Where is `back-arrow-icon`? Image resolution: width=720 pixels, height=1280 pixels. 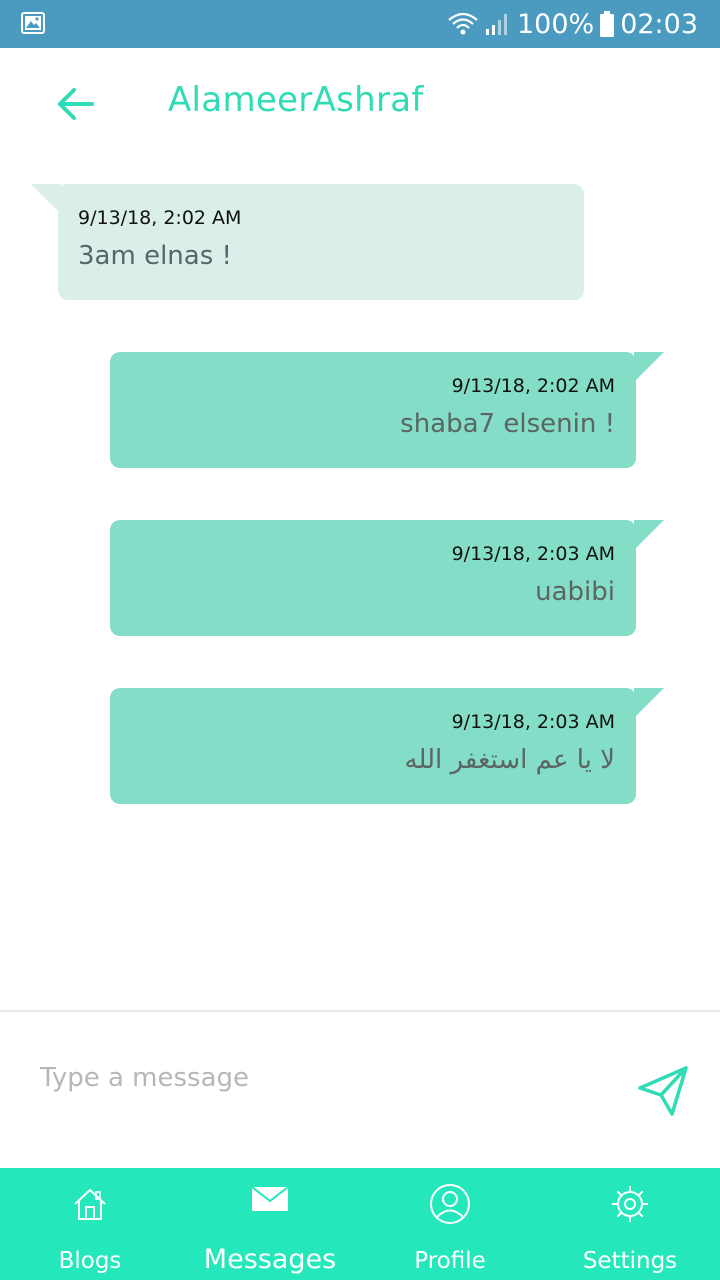 back-arrow-icon is located at coordinates (76, 104).